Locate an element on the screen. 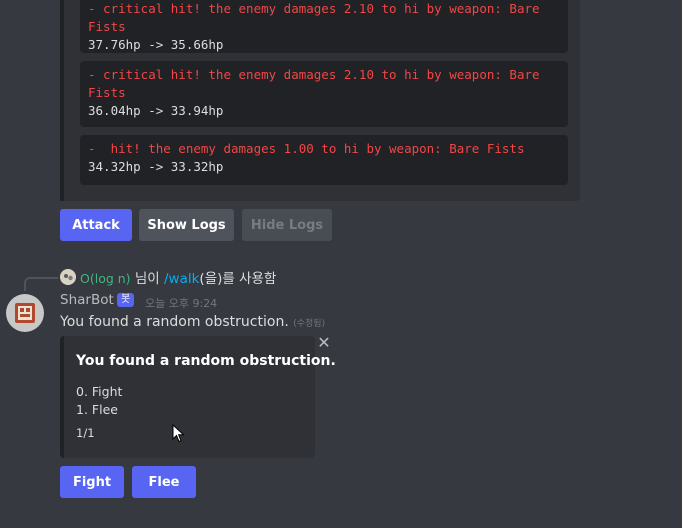  bot-avatar is located at coordinates (25, 313).